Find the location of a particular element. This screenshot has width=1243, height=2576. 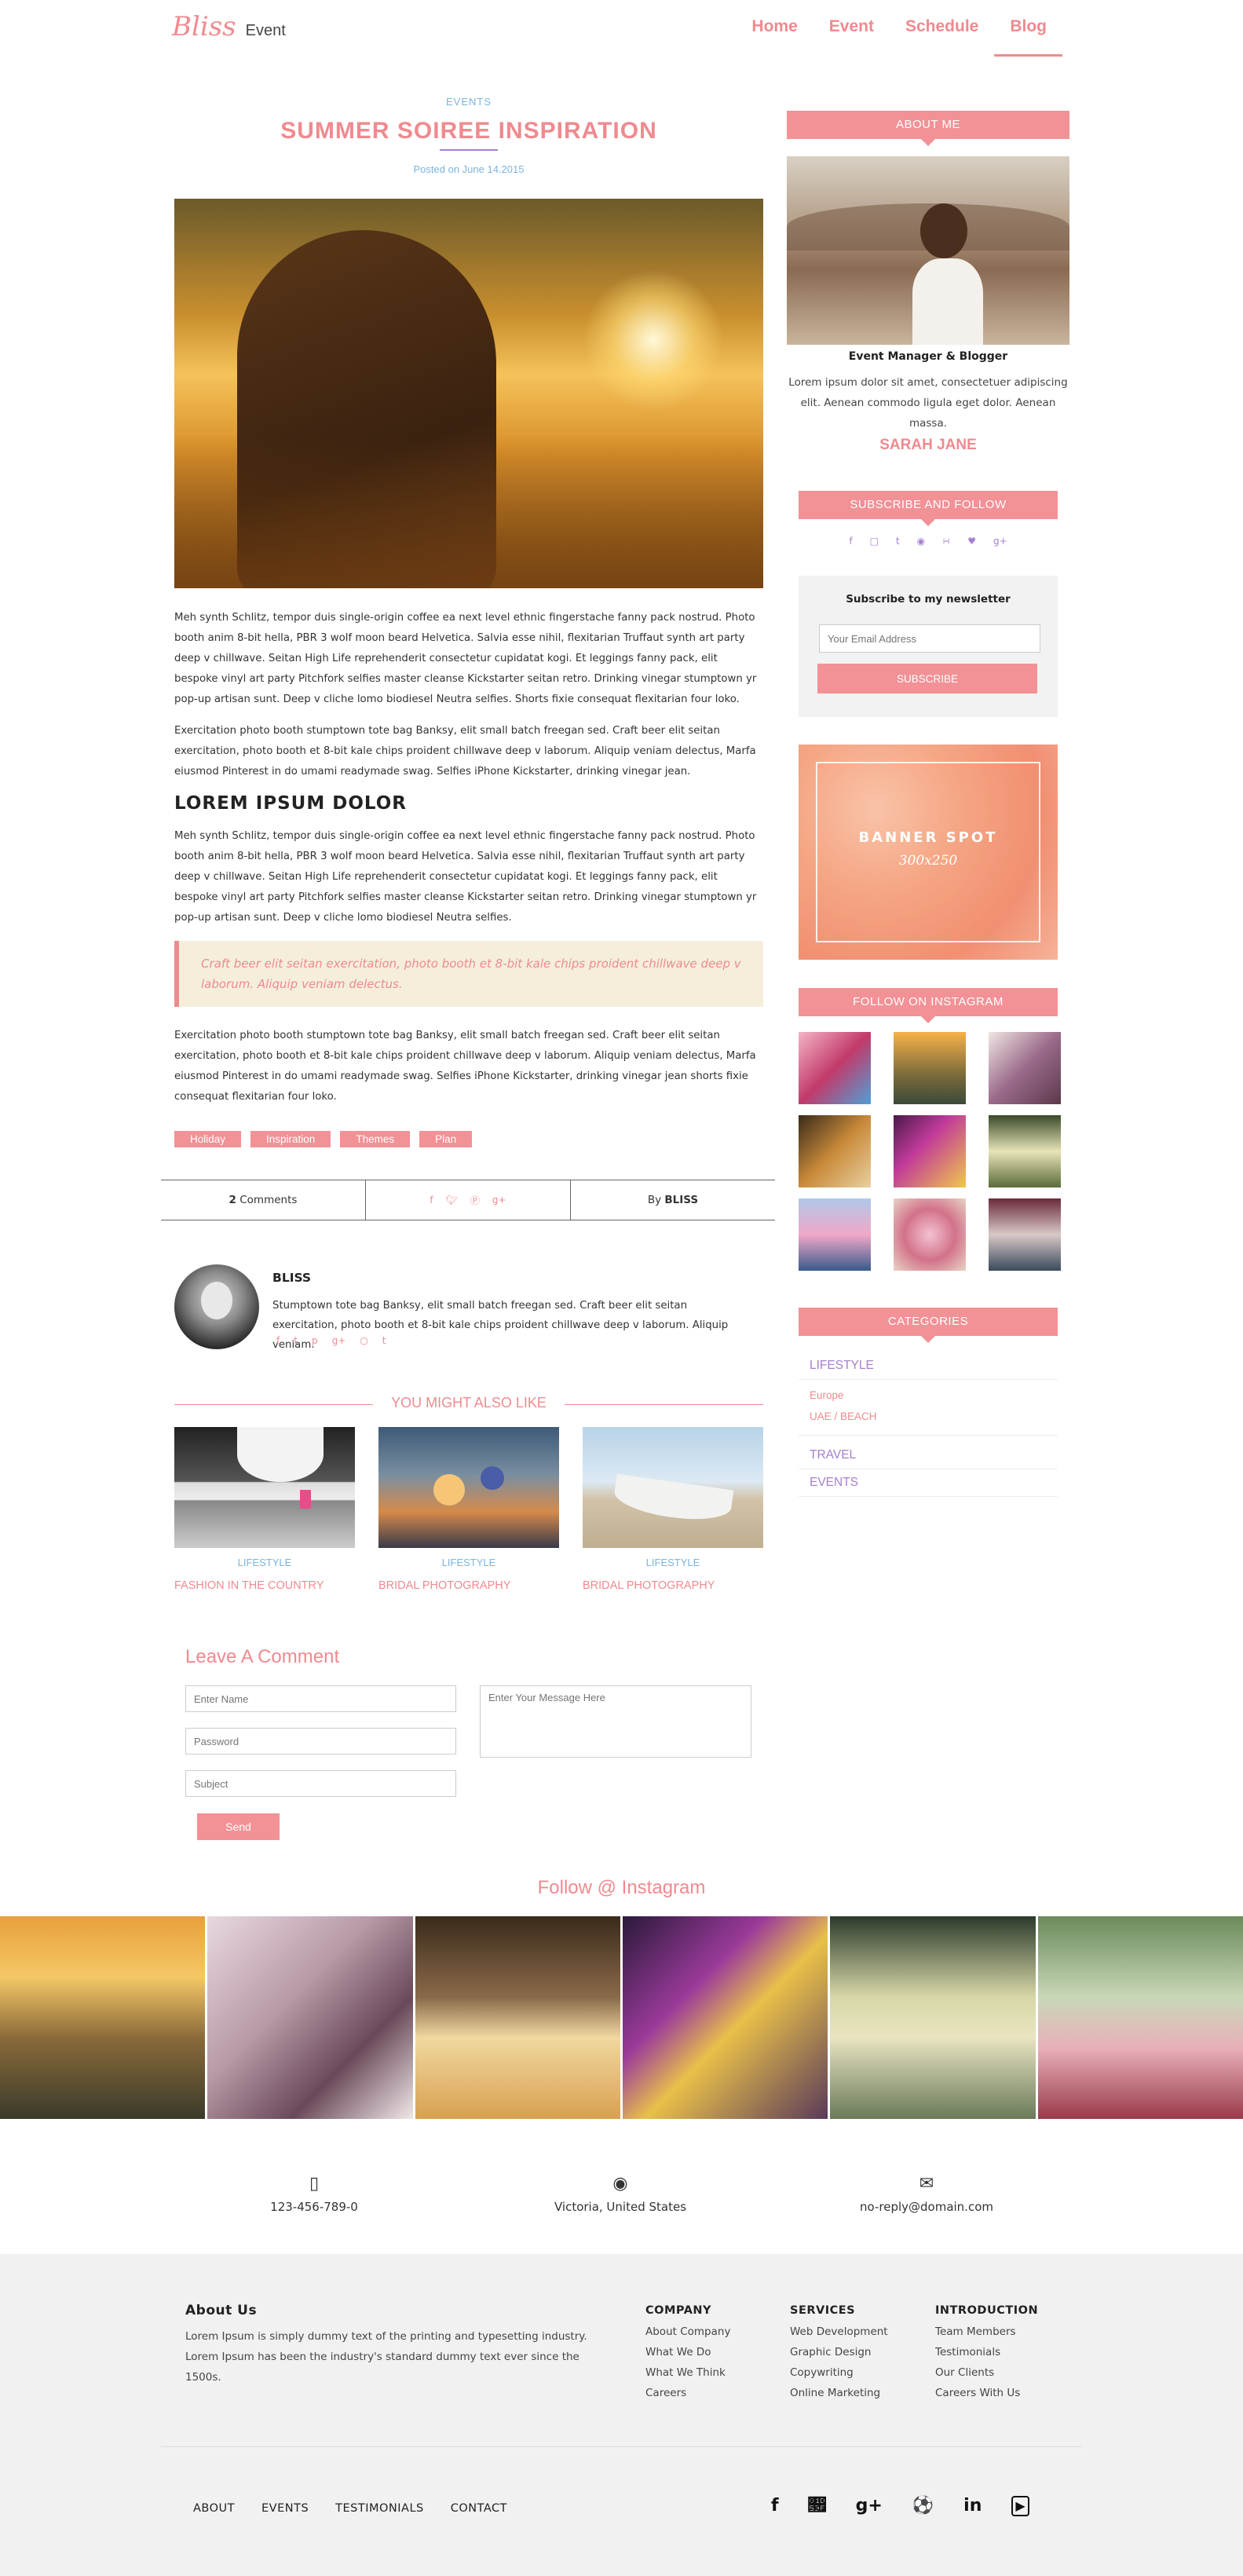

newsletter-email-input is located at coordinates (929, 638).